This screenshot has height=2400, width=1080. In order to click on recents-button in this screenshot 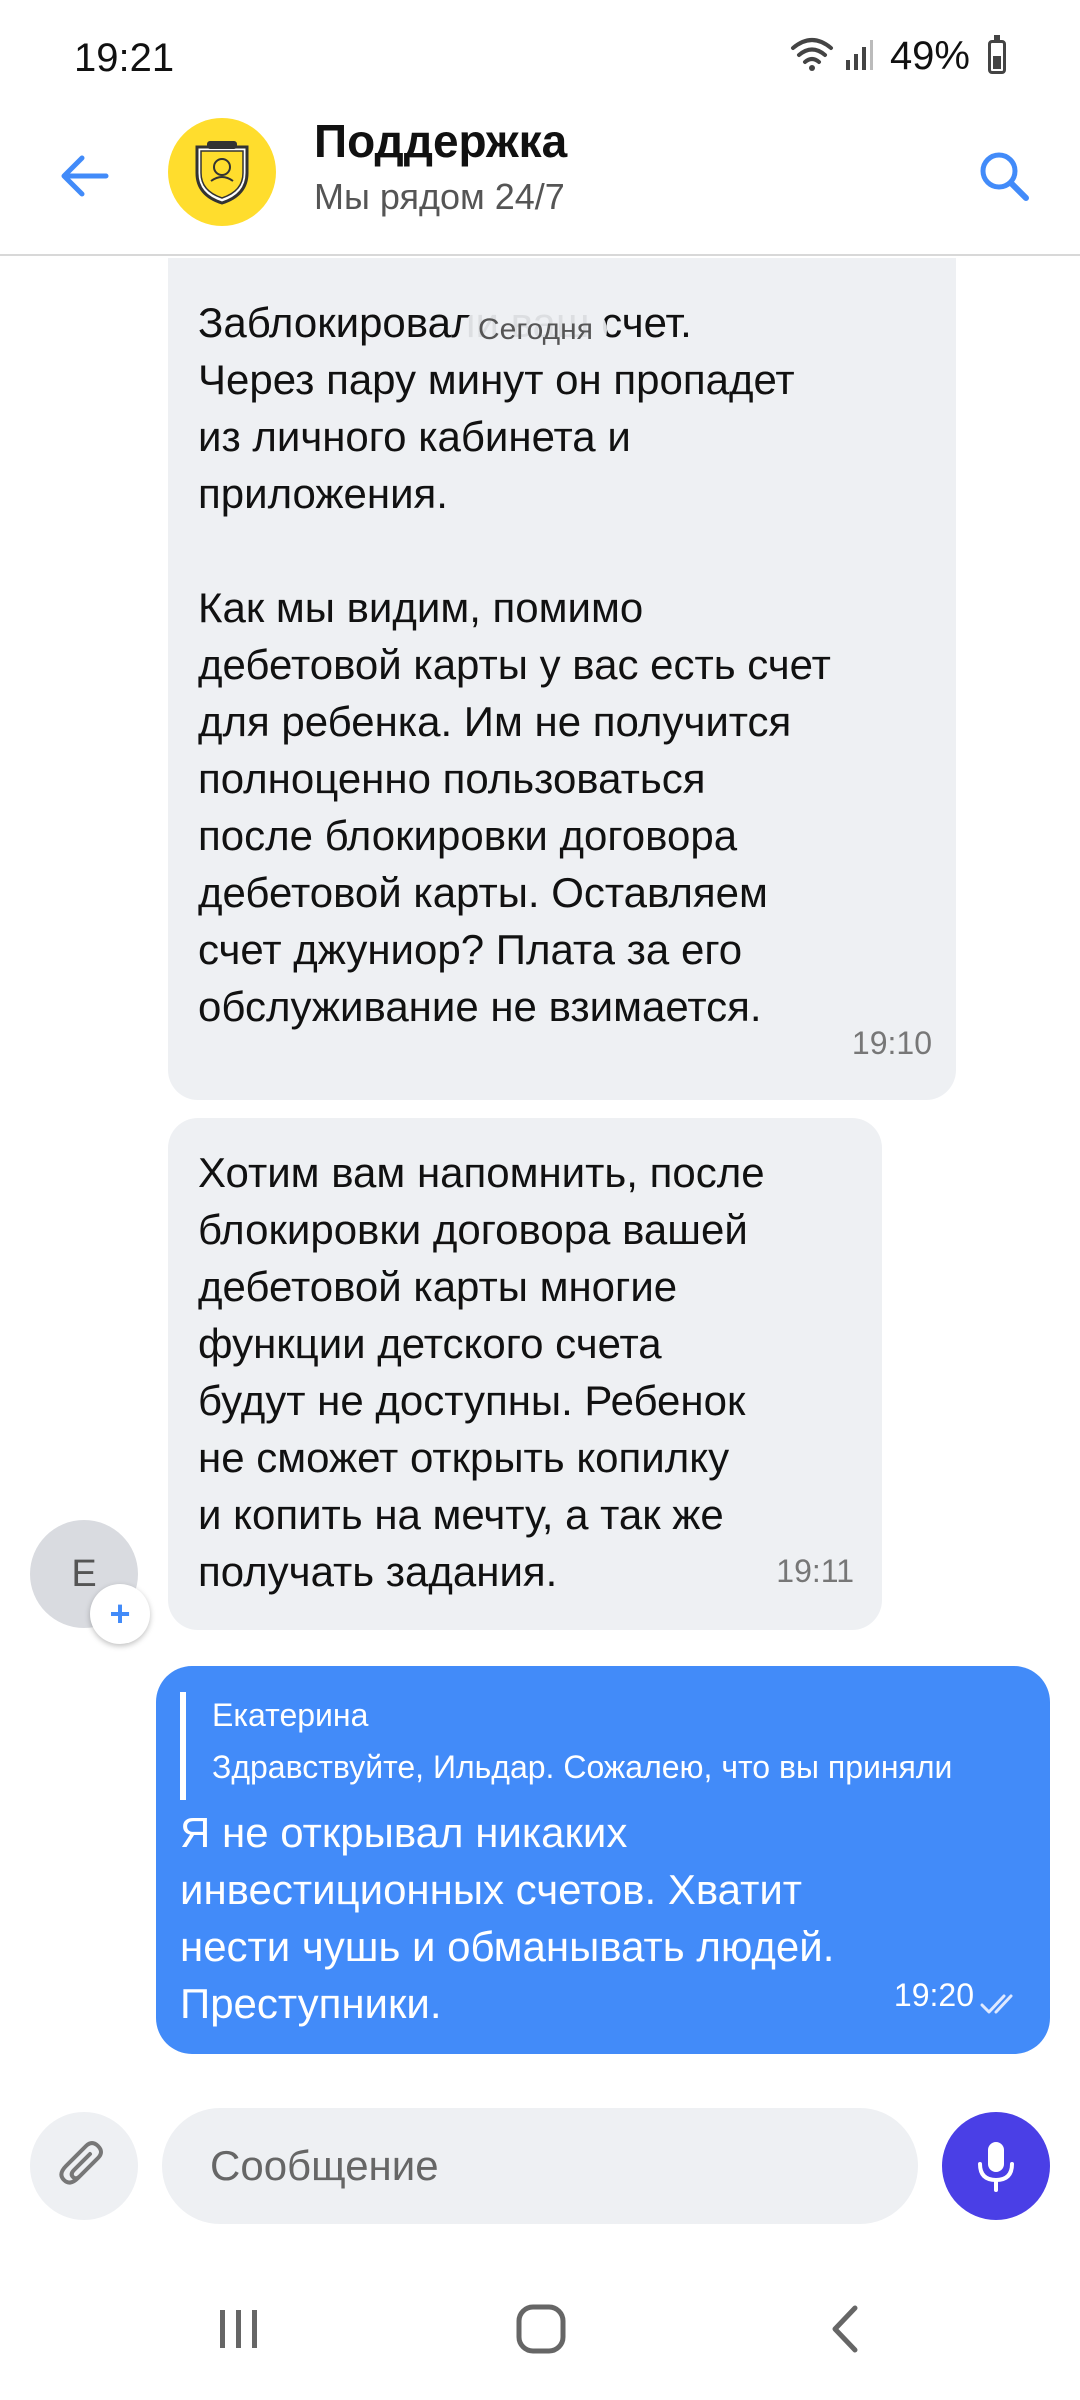, I will do `click(239, 2329)`.